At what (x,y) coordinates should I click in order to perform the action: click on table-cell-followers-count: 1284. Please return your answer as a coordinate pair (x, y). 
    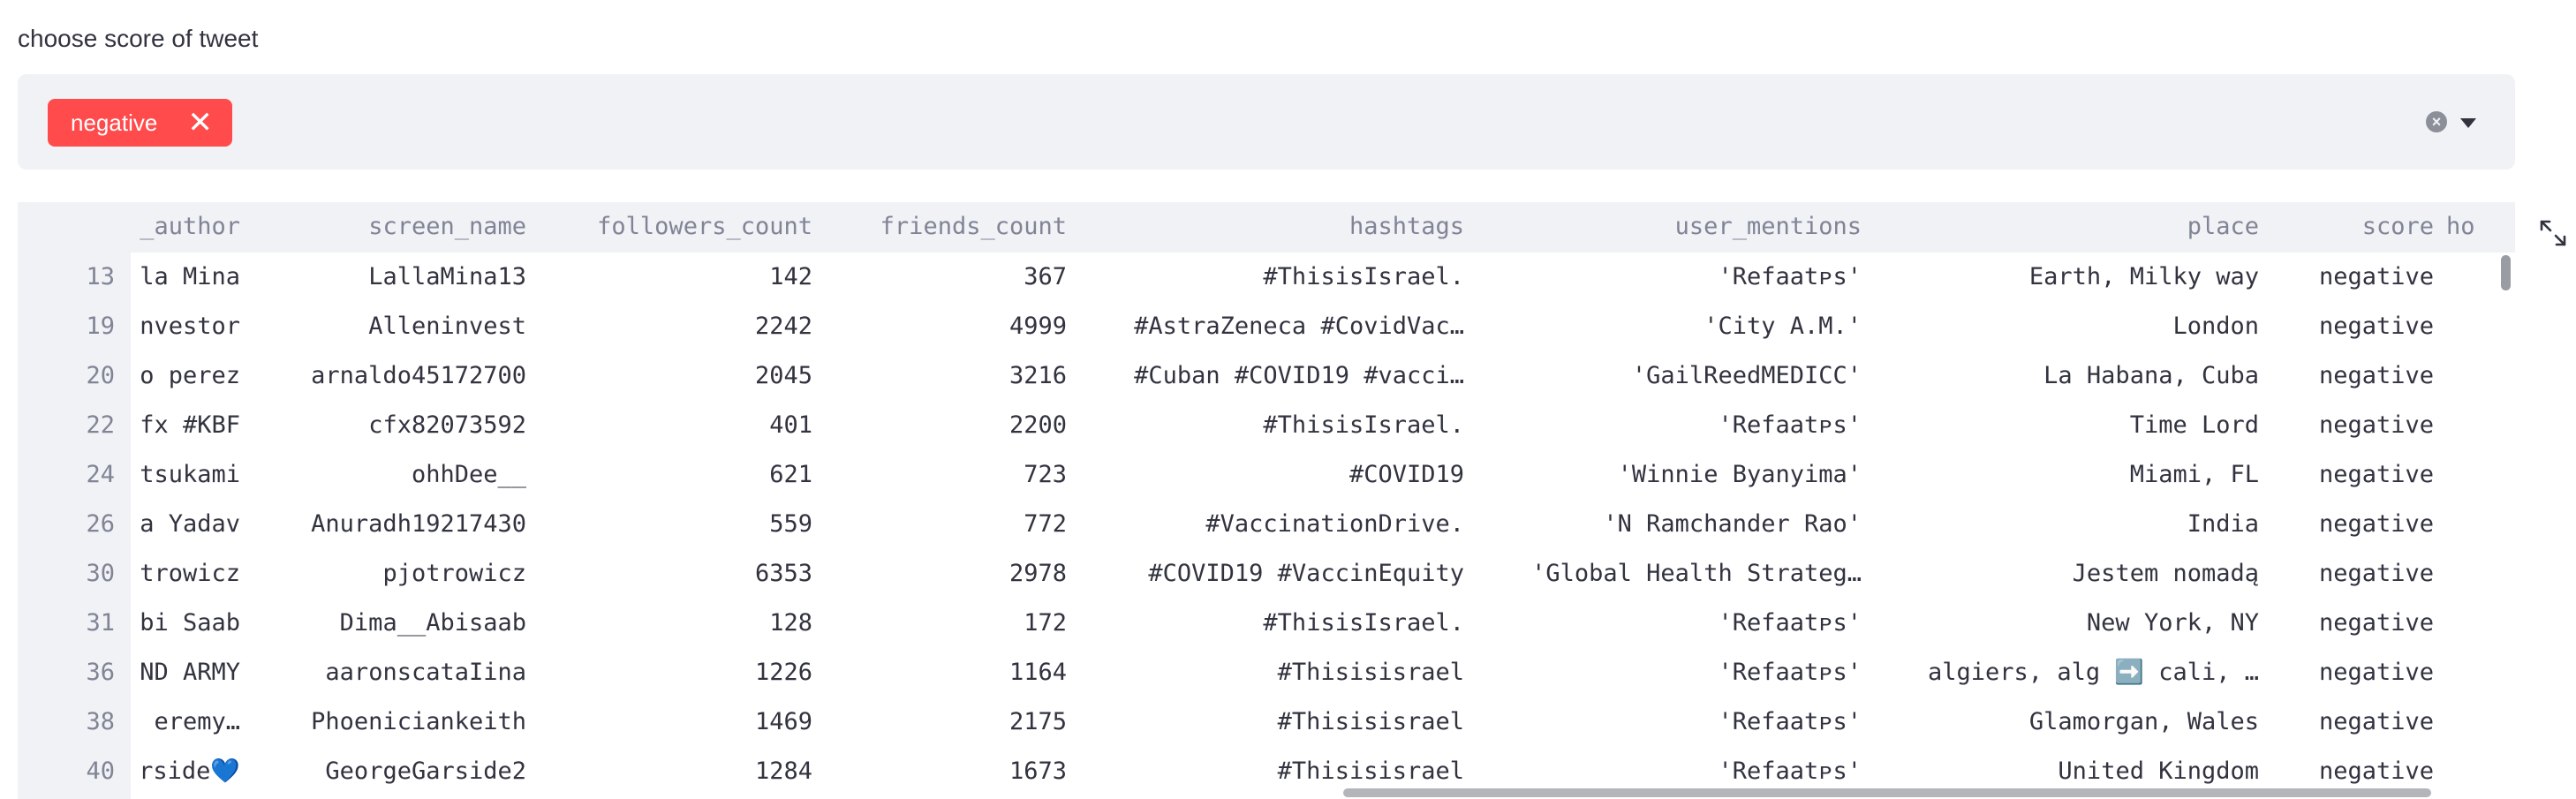
    Looking at the image, I should click on (675, 771).